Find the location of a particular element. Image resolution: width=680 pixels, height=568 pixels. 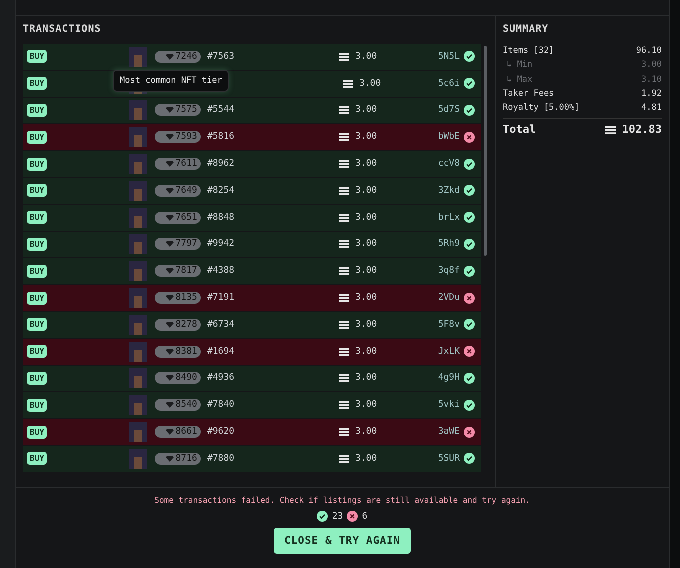

signature-link: 5SUR is located at coordinates (449, 459).